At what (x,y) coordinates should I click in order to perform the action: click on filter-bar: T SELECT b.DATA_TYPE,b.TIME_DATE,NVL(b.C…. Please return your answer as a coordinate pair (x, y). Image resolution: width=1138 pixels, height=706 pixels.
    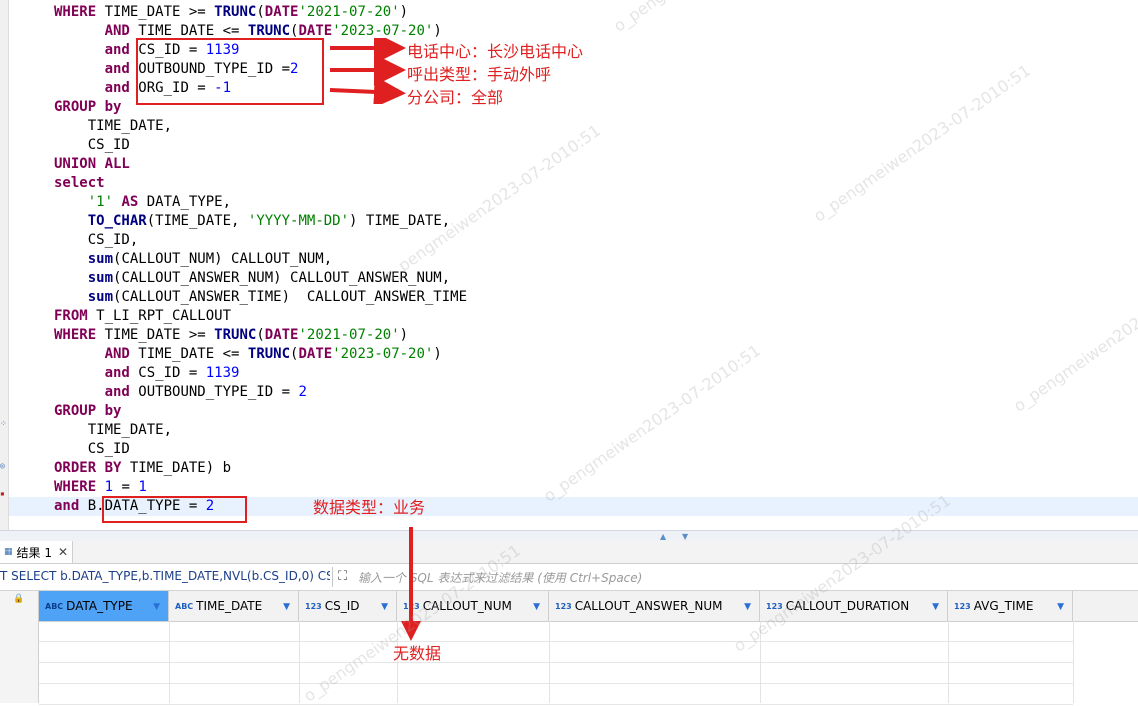
    Looking at the image, I should click on (569, 577).